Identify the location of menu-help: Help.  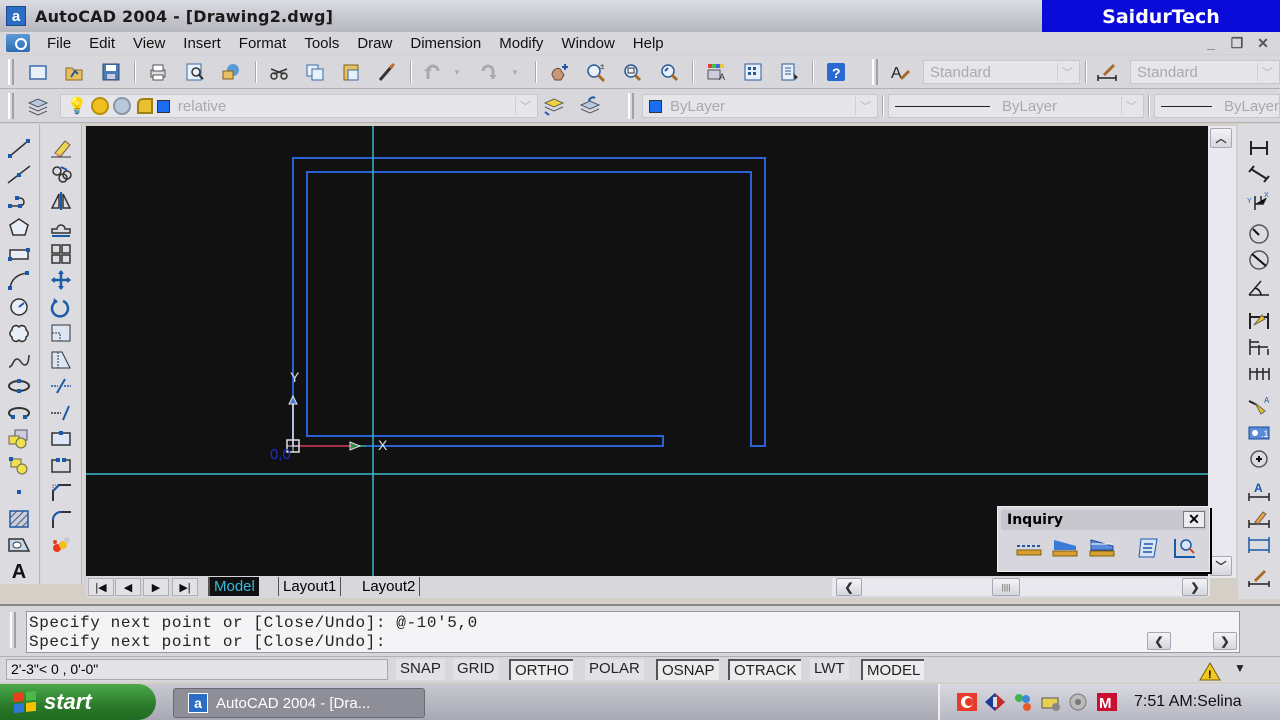
(648, 43).